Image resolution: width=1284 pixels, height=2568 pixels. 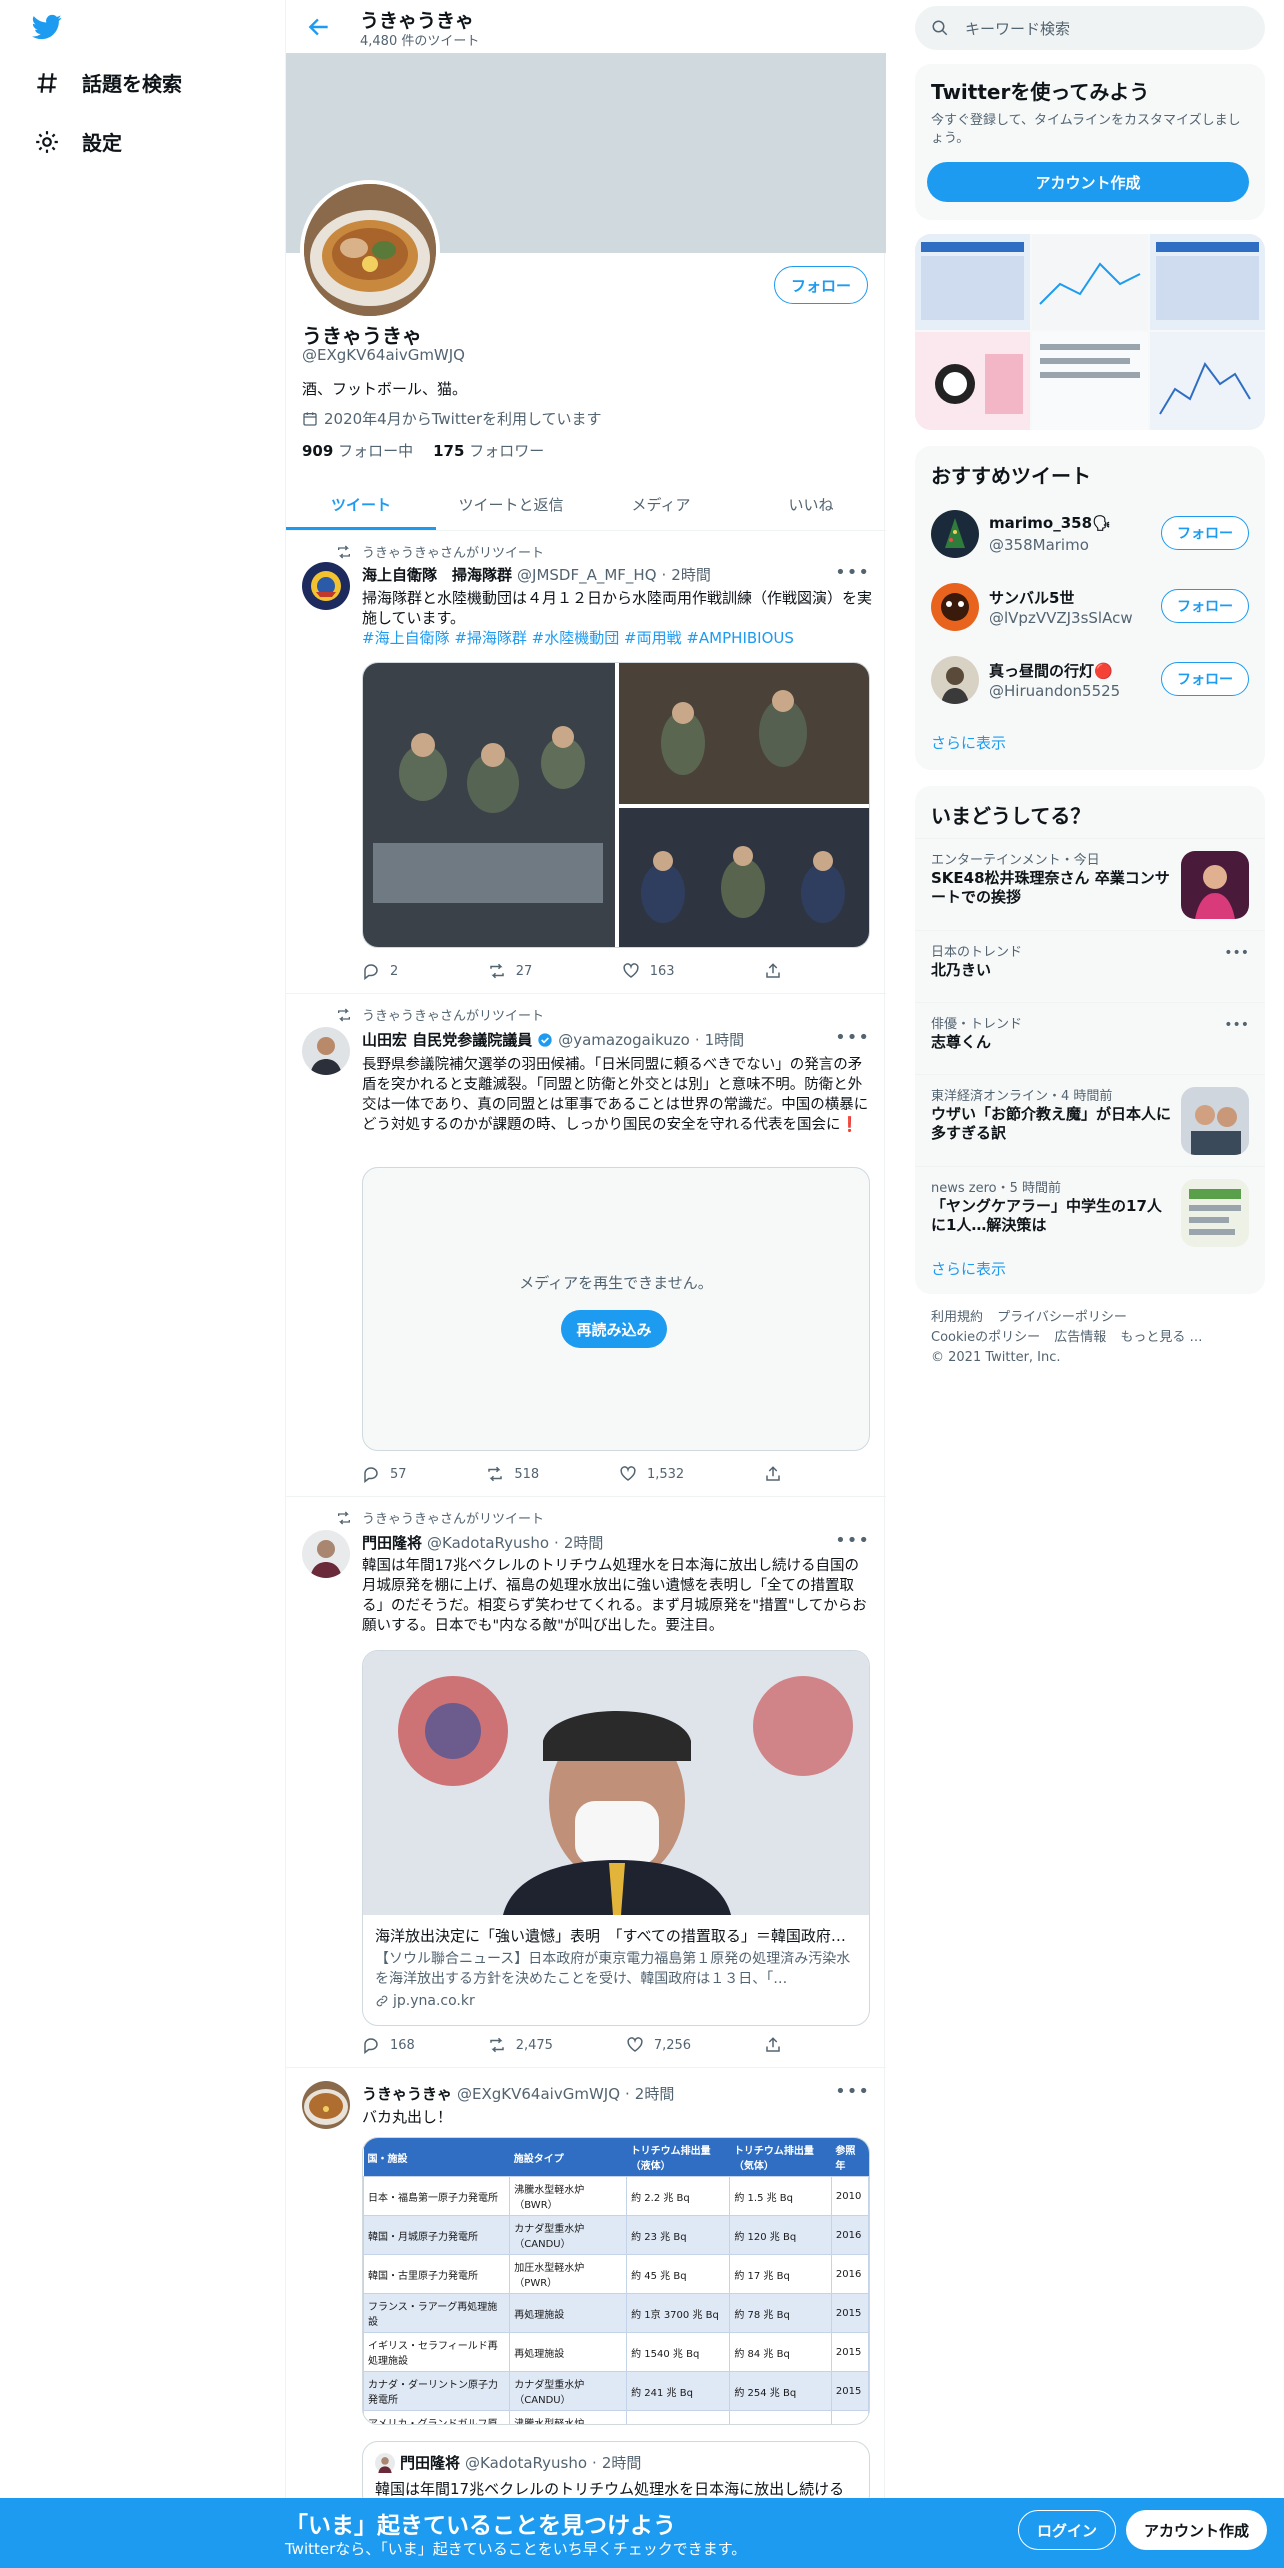 I want to click on link-card-domain-text: jp.yna.co.kr, so click(x=434, y=2001).